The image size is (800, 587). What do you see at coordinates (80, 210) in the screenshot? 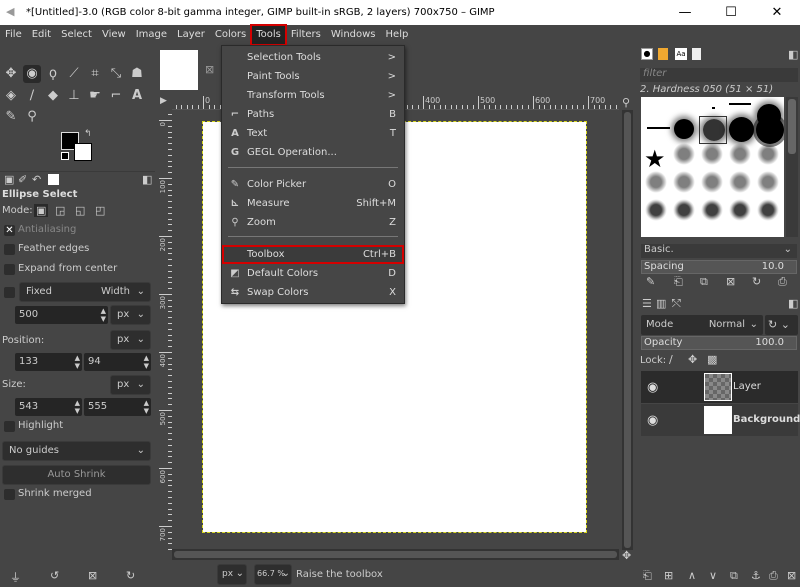
I see `mode-subtract-icon: ◱` at bounding box center [80, 210].